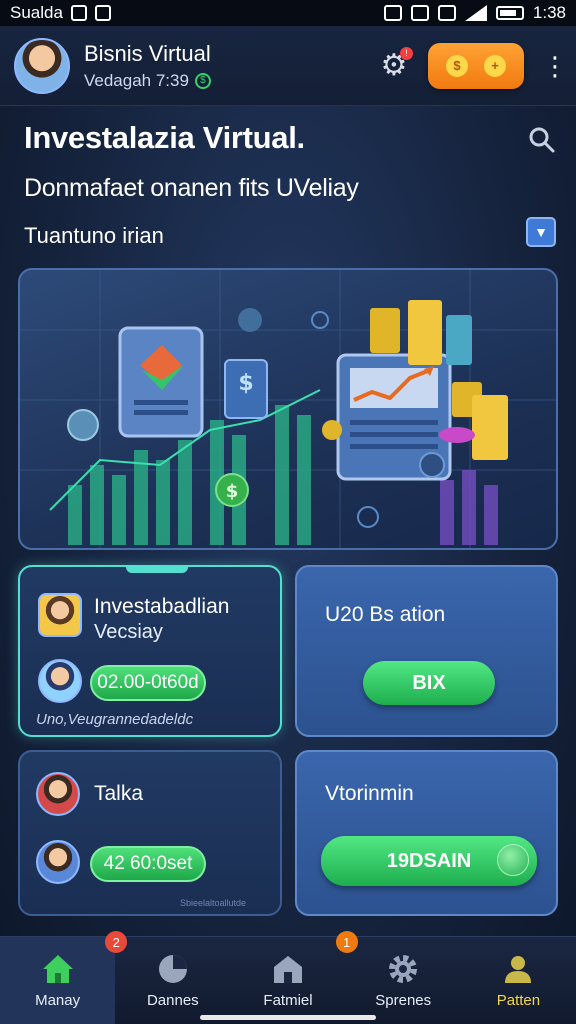 This screenshot has height=1024, width=576. What do you see at coordinates (392, 13) in the screenshot?
I see `vibrate-icon` at bounding box center [392, 13].